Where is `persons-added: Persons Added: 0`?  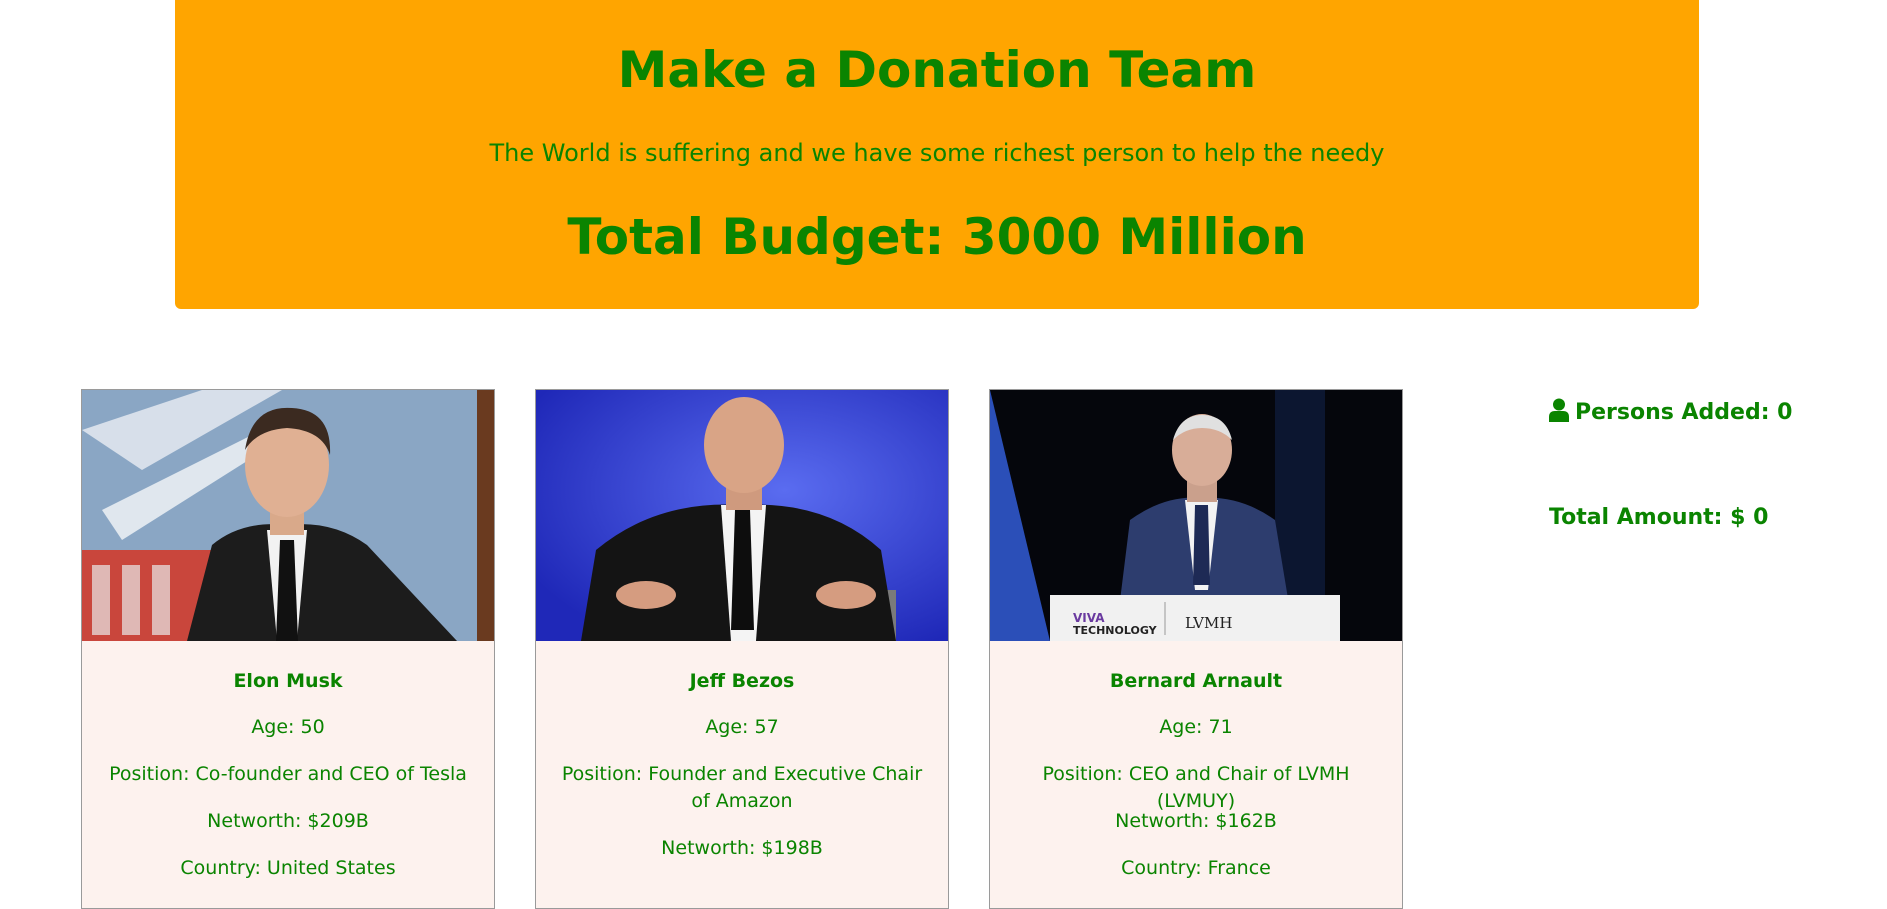
persons-added: Persons Added: 0 is located at coordinates (1684, 412).